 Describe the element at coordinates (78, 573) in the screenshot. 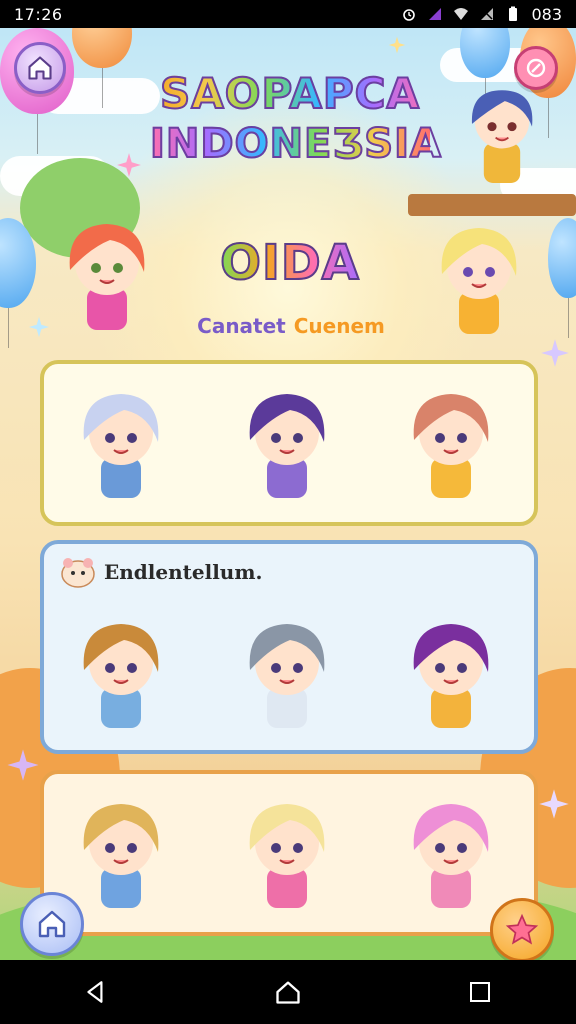

I see `hamster-icon` at that location.